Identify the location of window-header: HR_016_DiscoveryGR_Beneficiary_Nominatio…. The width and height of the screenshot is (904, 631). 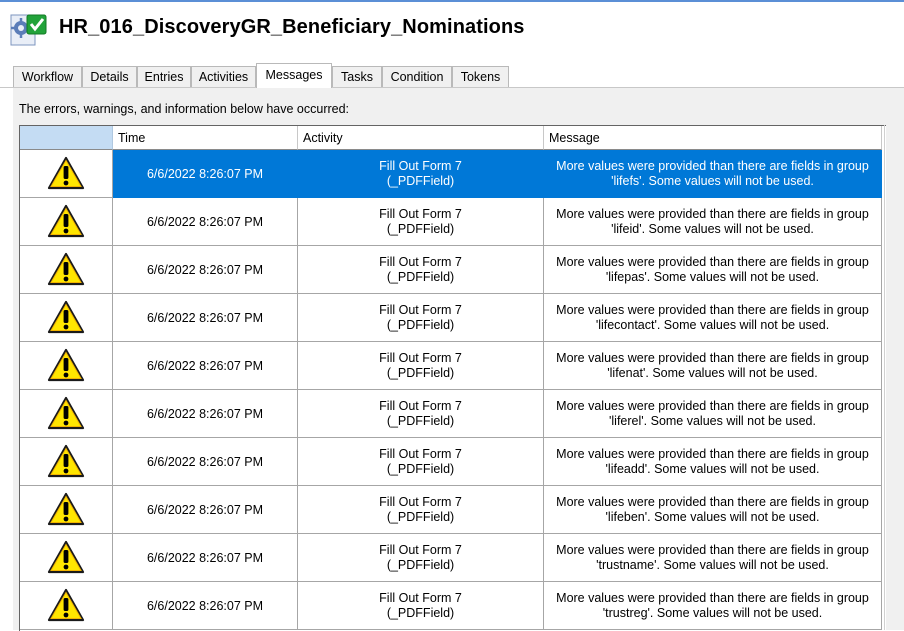
(452, 33).